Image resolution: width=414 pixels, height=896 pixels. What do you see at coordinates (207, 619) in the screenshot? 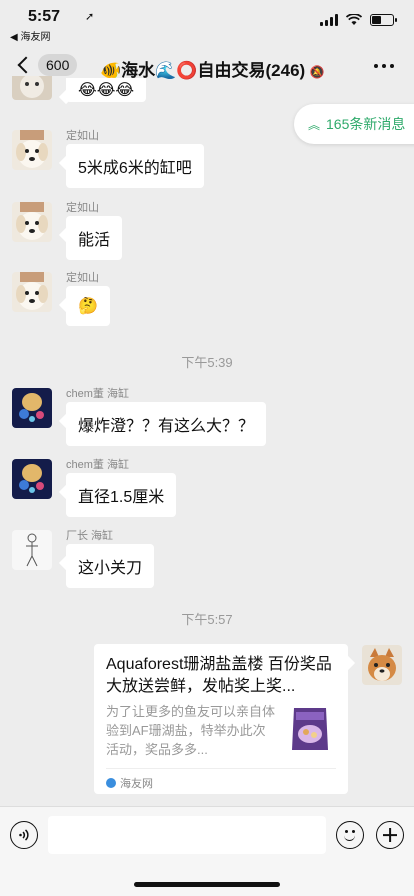
I see `time-separator: 下午5:57` at bounding box center [207, 619].